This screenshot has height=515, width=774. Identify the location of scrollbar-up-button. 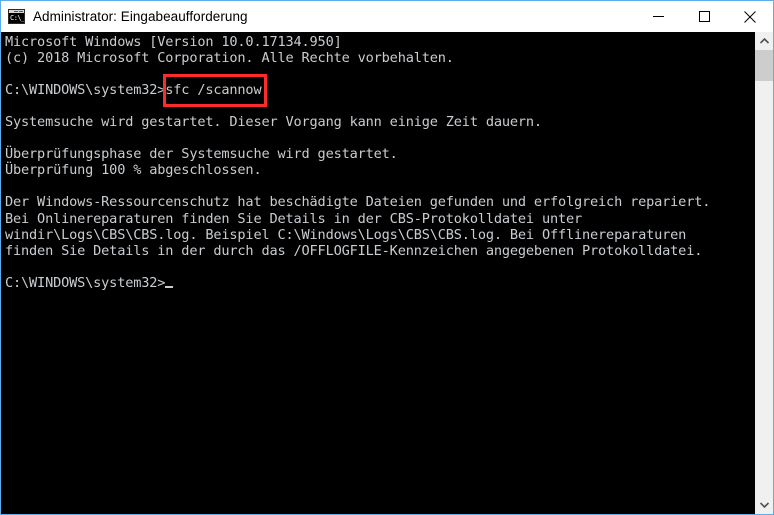
(764, 41).